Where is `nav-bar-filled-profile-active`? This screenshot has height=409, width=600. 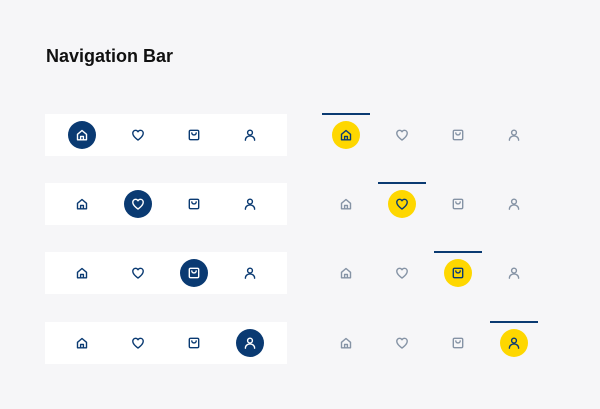 nav-bar-filled-profile-active is located at coordinates (166, 343).